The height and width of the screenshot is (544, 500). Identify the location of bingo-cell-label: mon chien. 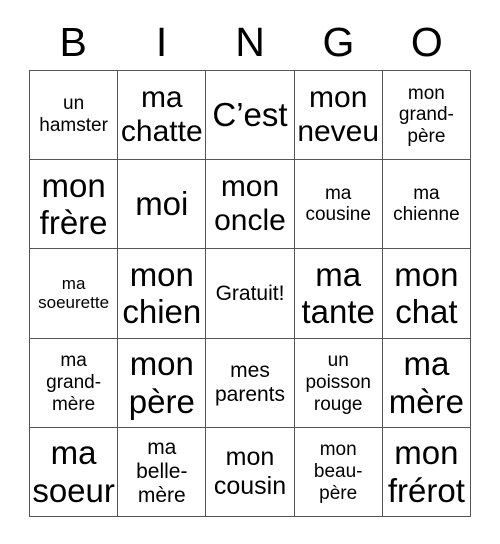
(162, 293).